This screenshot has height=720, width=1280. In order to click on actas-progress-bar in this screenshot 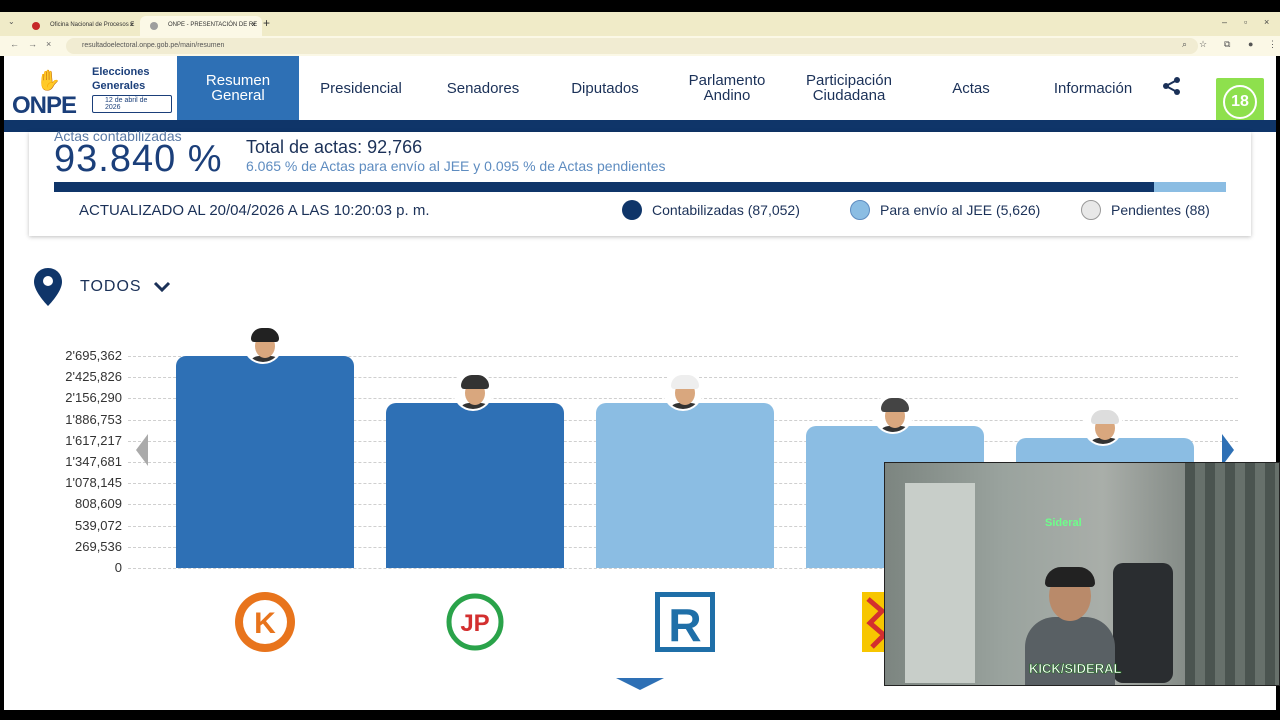, I will do `click(640, 187)`.